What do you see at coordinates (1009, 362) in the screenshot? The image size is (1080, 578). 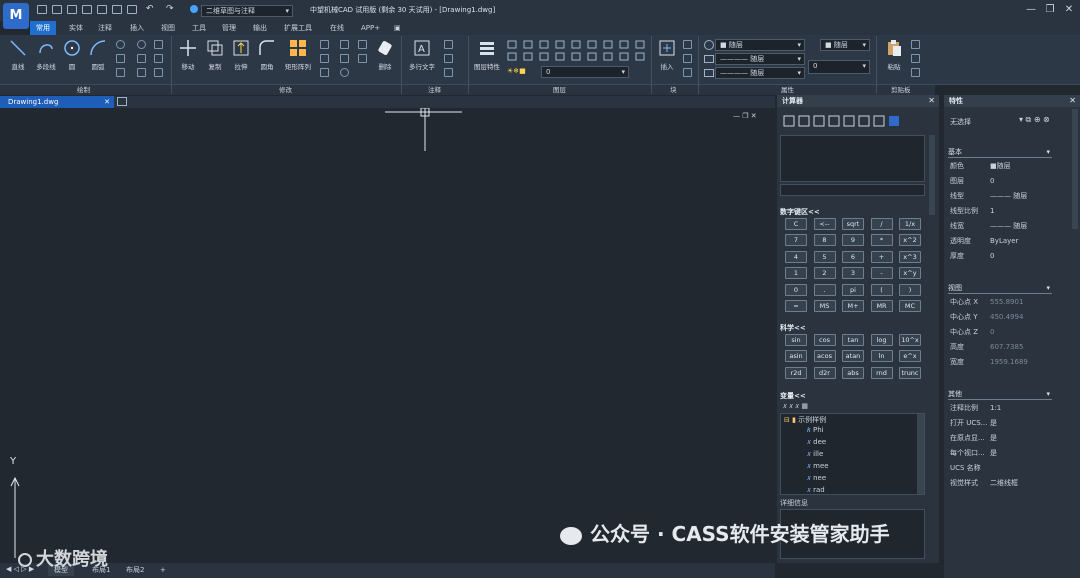 I see `view-row: 宽度 1959.1689` at bounding box center [1009, 362].